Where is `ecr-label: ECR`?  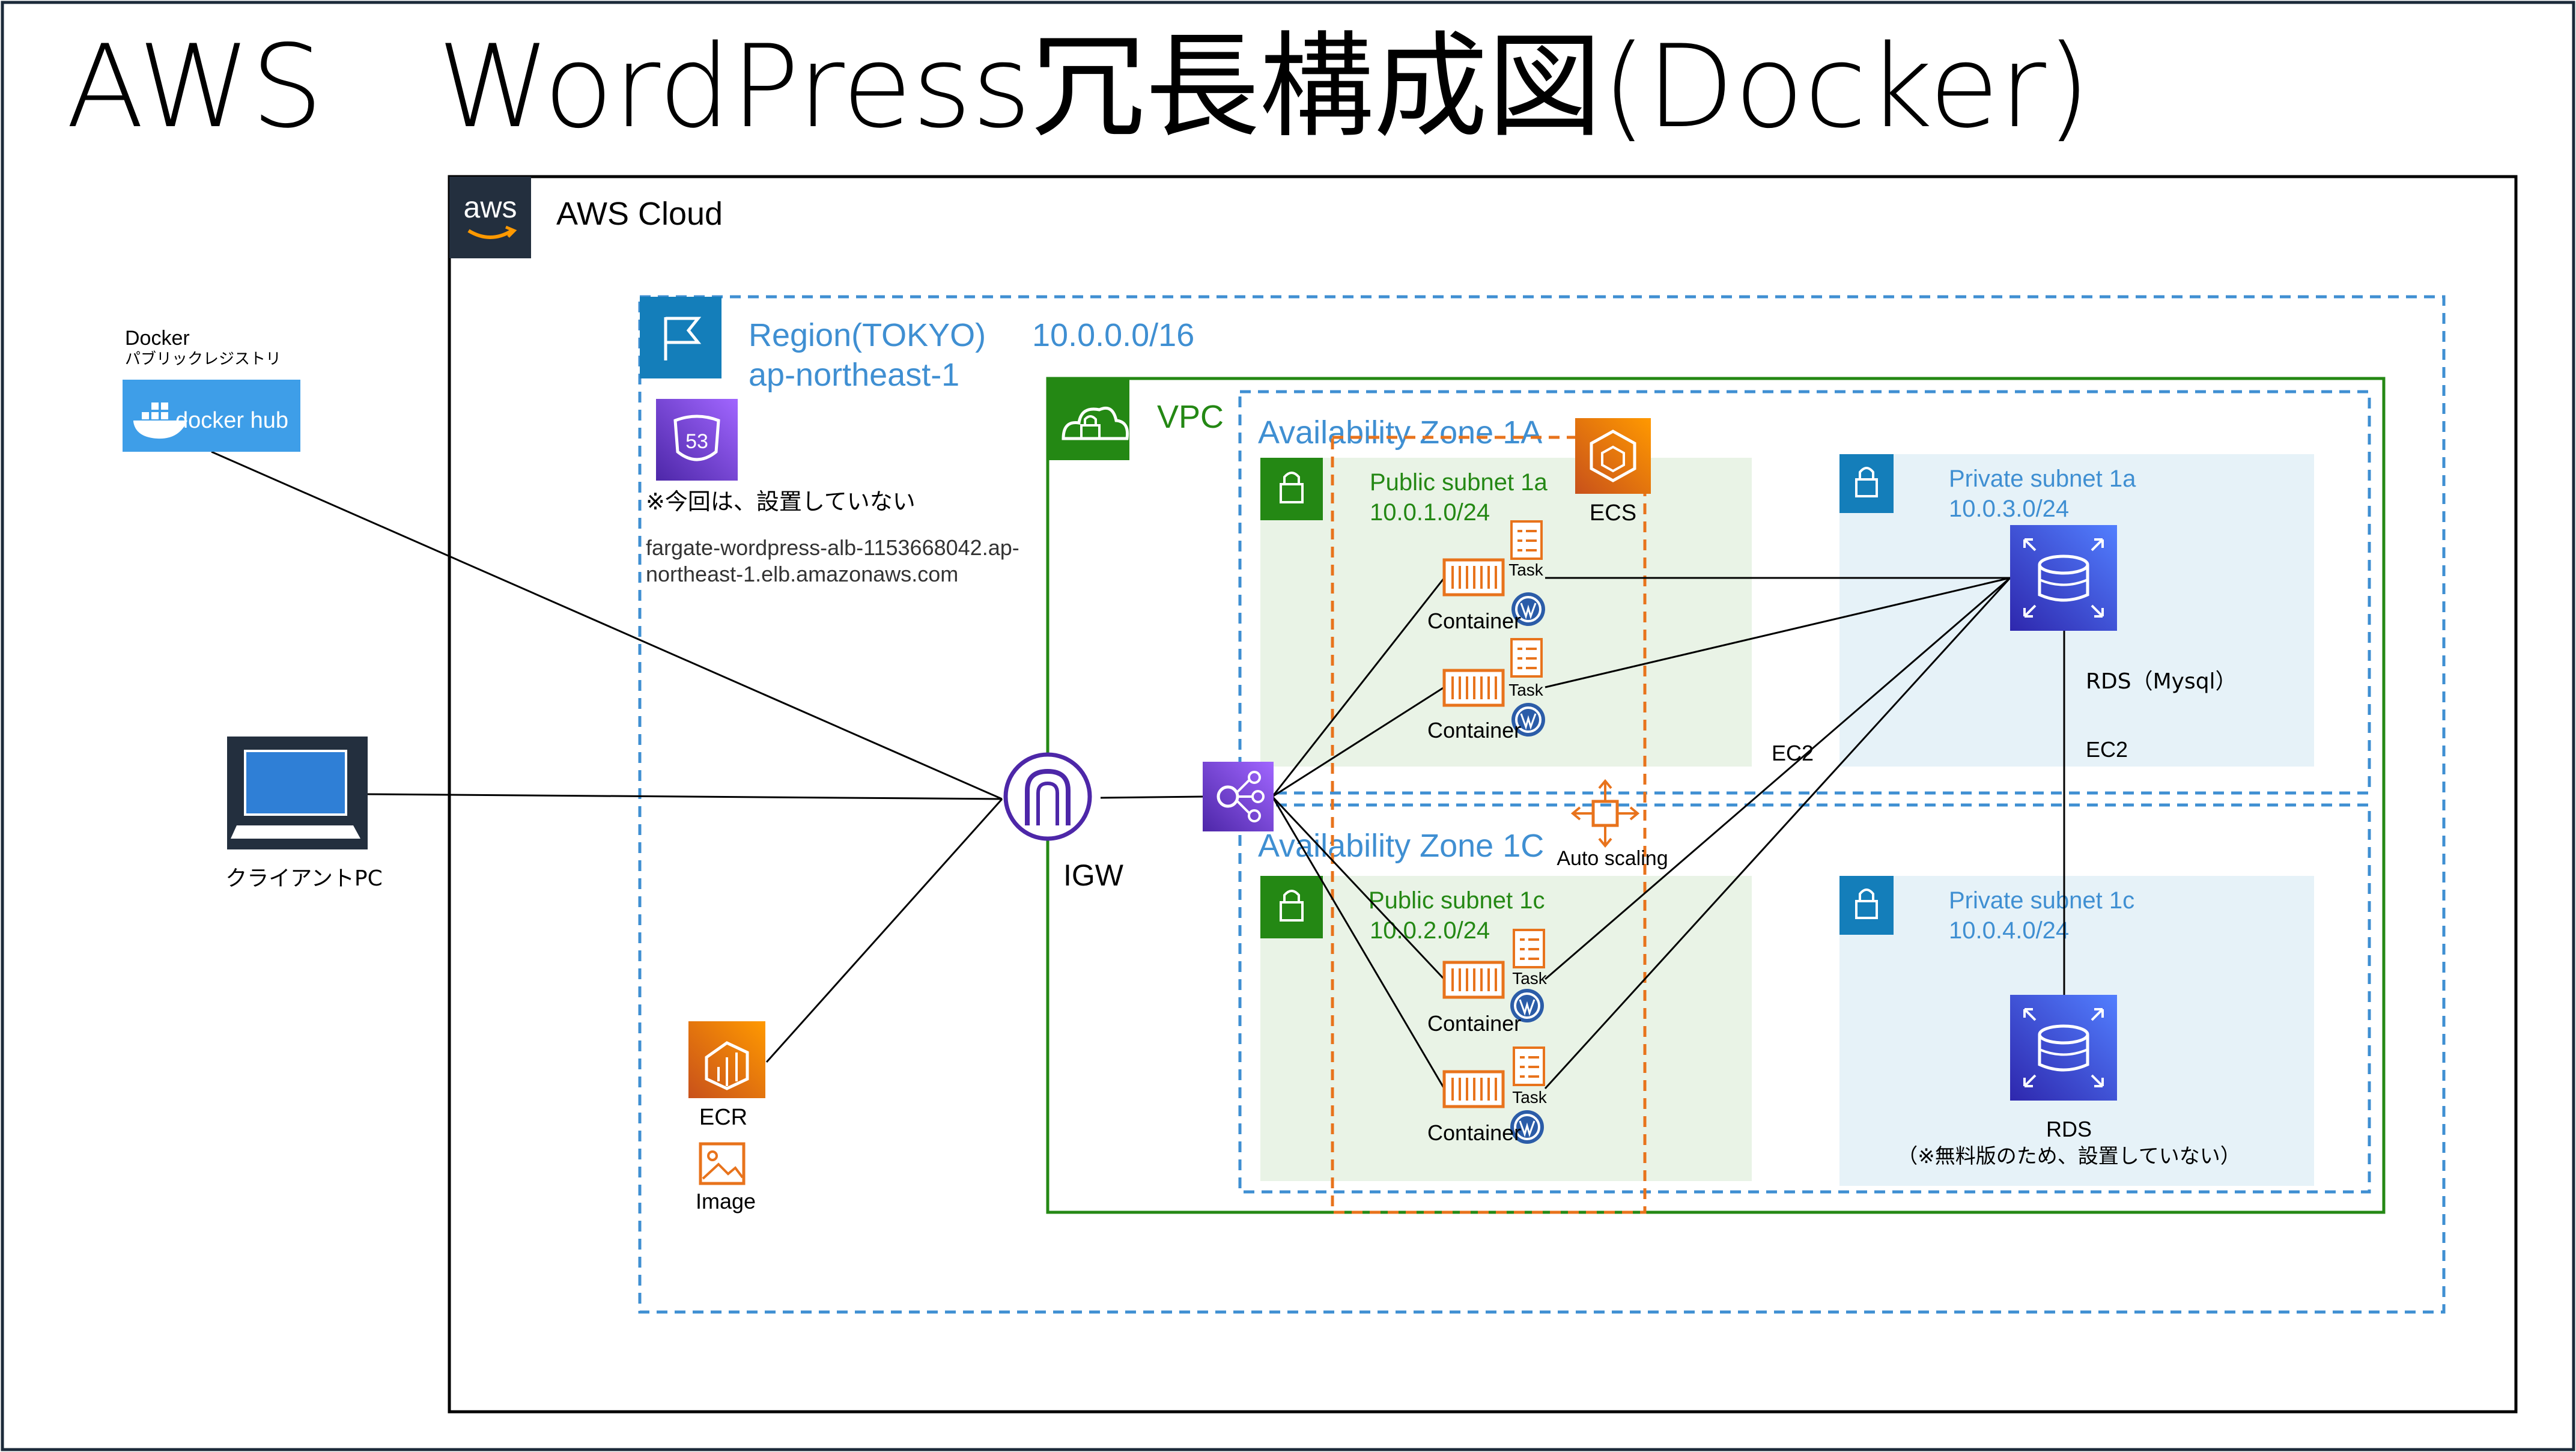 ecr-label: ECR is located at coordinates (723, 1117).